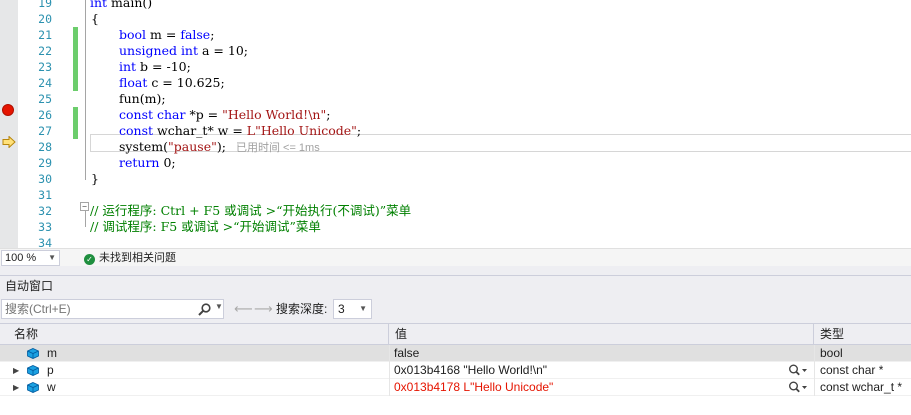  I want to click on column-header-name: 名称, so click(198, 334).